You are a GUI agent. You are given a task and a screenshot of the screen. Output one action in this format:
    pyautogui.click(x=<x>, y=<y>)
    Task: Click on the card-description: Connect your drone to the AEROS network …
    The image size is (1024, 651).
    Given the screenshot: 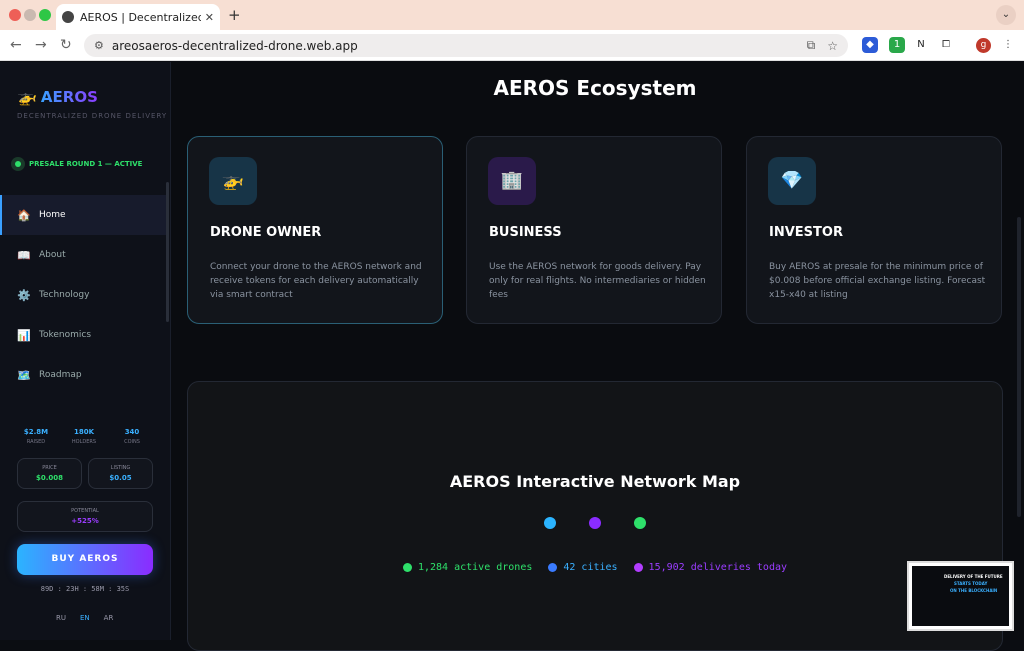 What is the action you would take?
    pyautogui.click(x=316, y=281)
    